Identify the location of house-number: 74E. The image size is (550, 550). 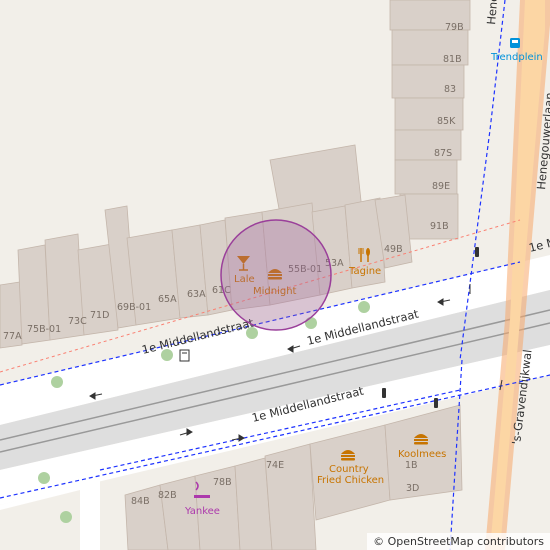
(275, 465).